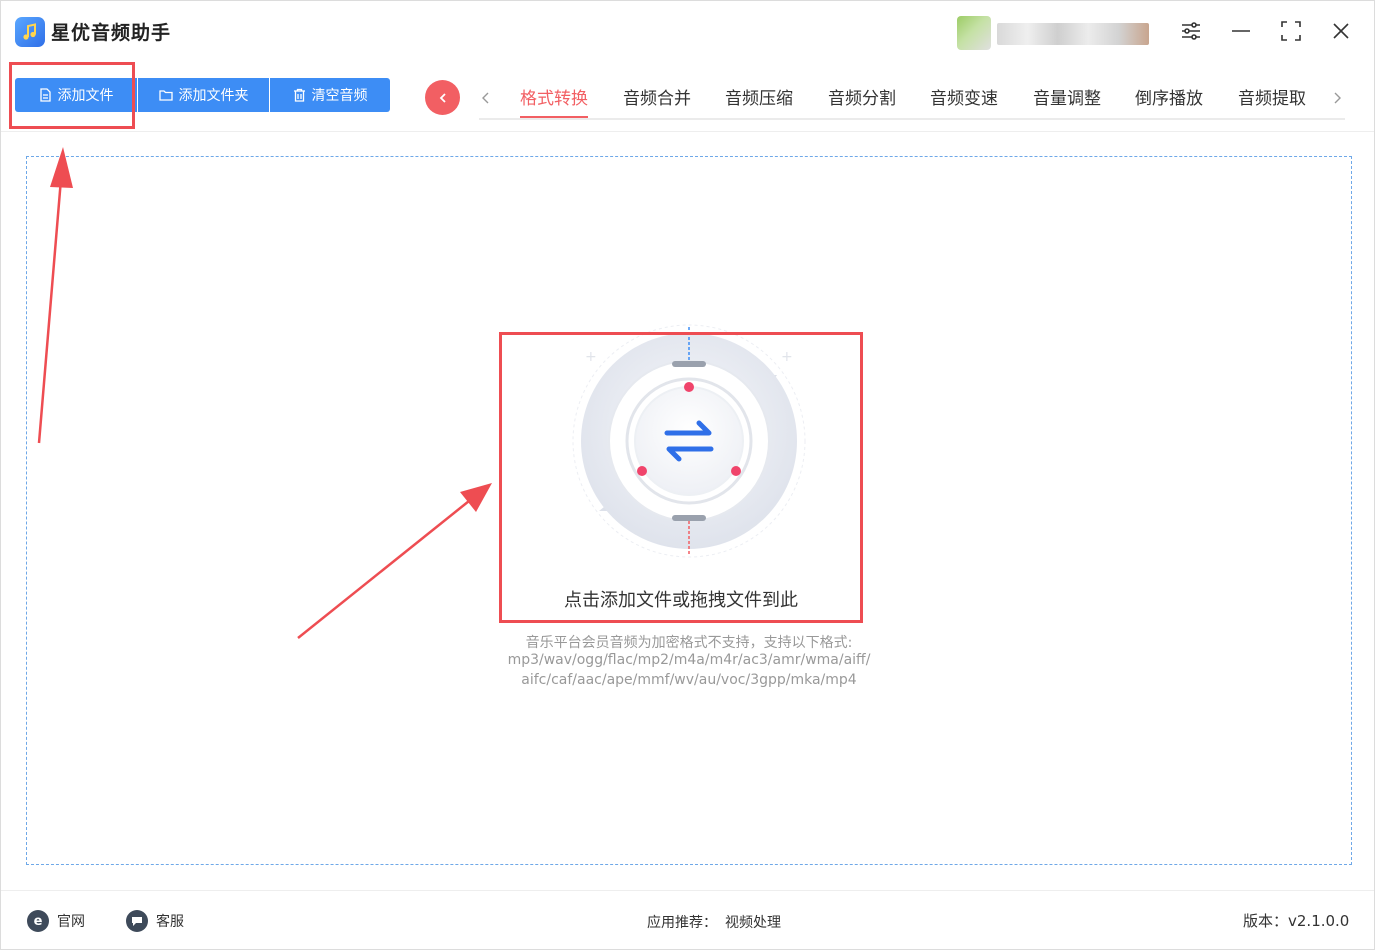 This screenshot has width=1375, height=950. I want to click on version-text: 版本：v2.1.0.0, so click(1296, 921).